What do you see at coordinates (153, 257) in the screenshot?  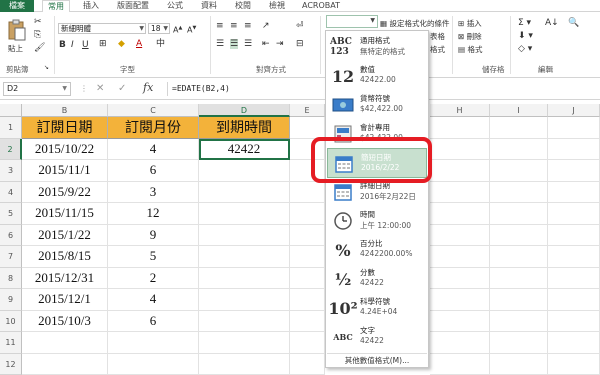 I see `data-cell: 5` at bounding box center [153, 257].